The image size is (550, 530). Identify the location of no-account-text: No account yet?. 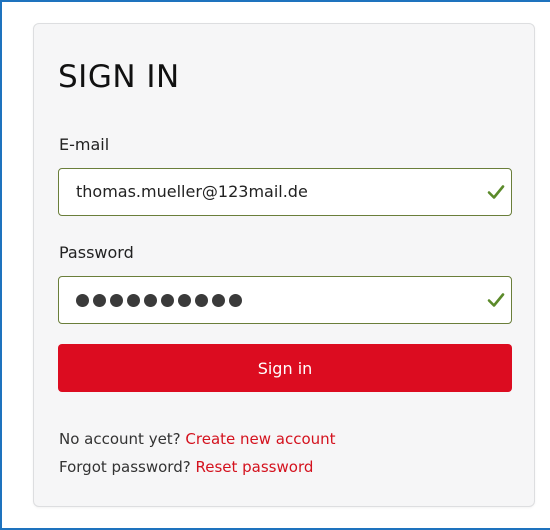
(120, 439).